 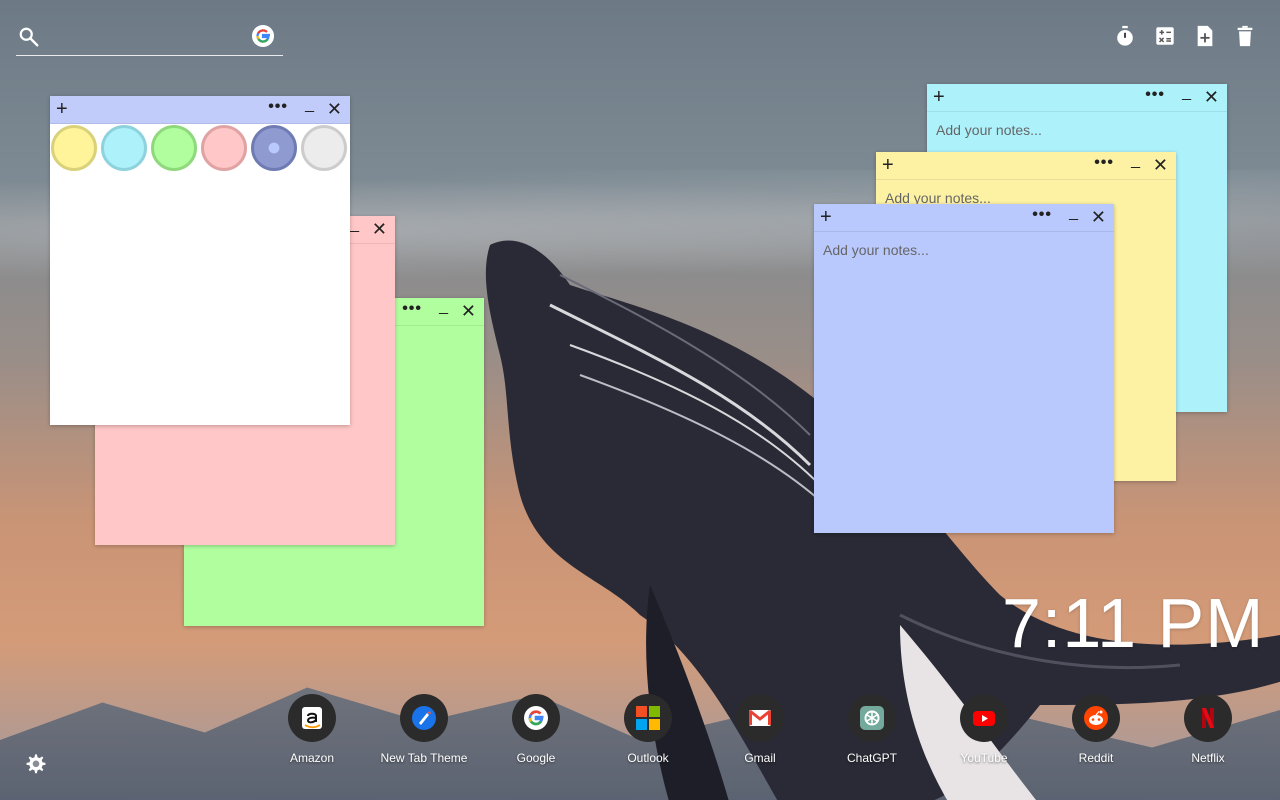 I want to click on shortcut-amazon: Amazon, so click(x=312, y=729).